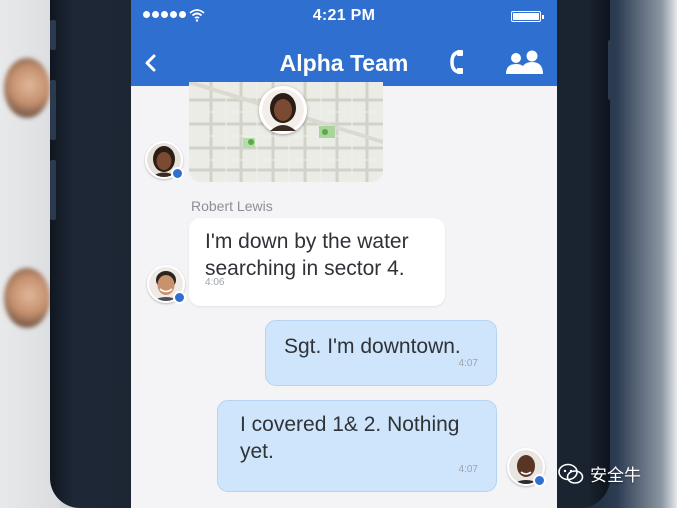 The height and width of the screenshot is (508, 677). Describe the element at coordinates (457, 62) in the screenshot. I see `phone-icon` at that location.